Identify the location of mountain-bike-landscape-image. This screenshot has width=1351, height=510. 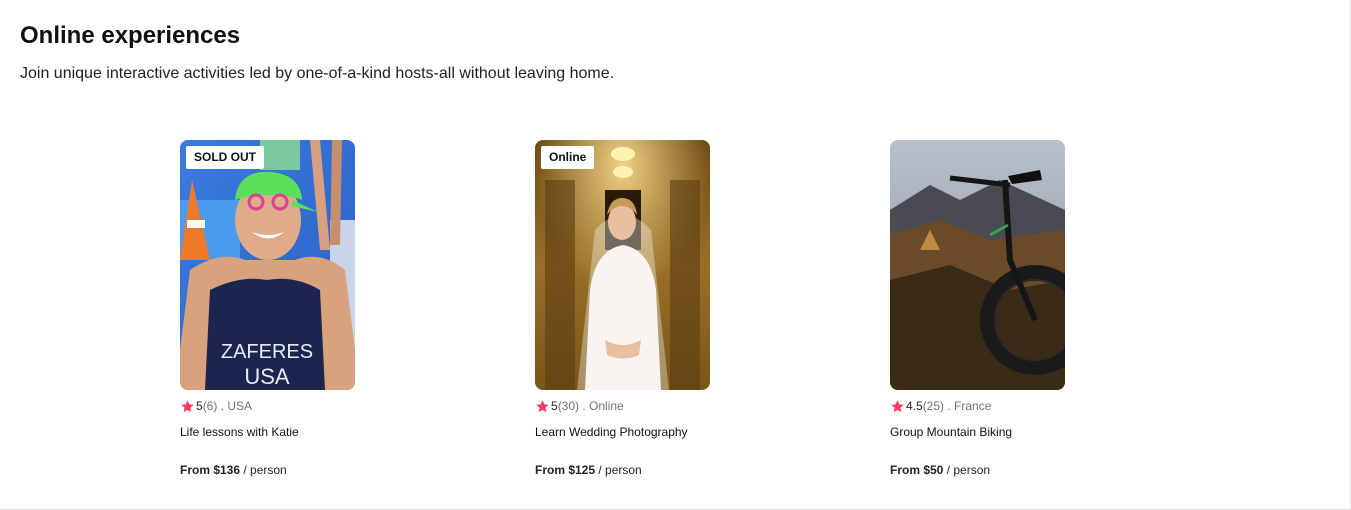
(977, 265).